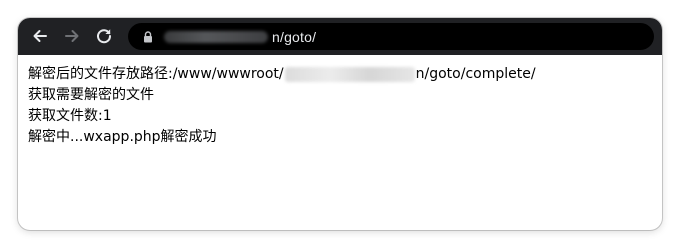  What do you see at coordinates (294, 37) in the screenshot?
I see `url-text: n/goto/` at bounding box center [294, 37].